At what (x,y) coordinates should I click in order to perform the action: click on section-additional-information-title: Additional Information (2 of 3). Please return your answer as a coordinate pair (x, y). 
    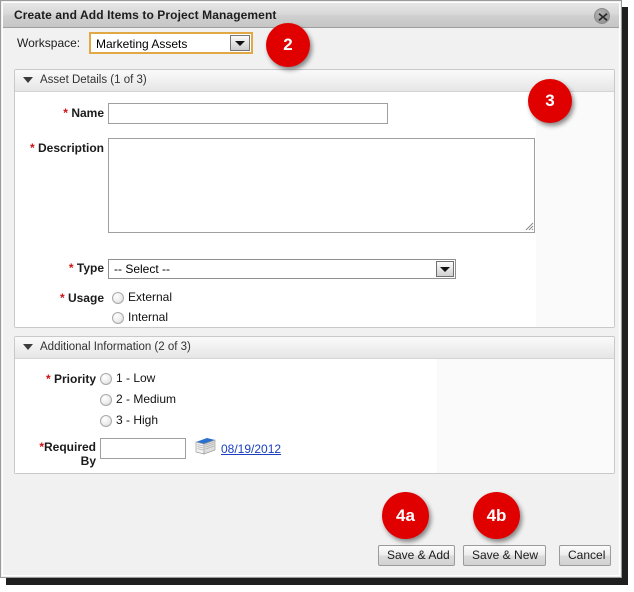
    Looking at the image, I should click on (115, 347).